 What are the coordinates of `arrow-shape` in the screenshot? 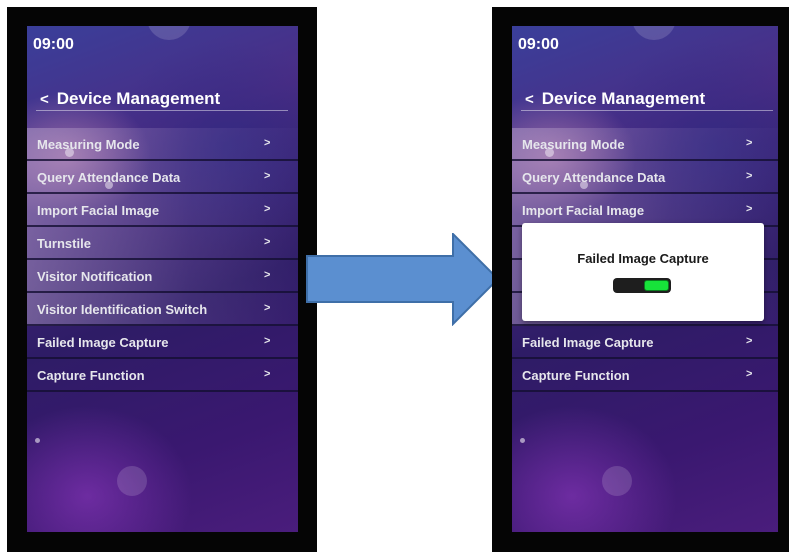 It's located at (403, 279).